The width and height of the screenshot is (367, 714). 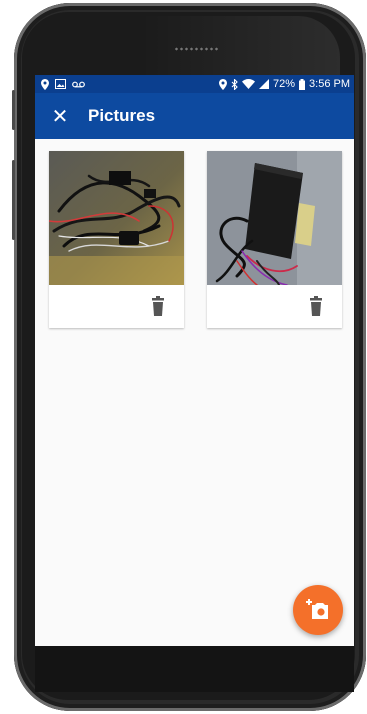 I want to click on image-icon, so click(x=60, y=84).